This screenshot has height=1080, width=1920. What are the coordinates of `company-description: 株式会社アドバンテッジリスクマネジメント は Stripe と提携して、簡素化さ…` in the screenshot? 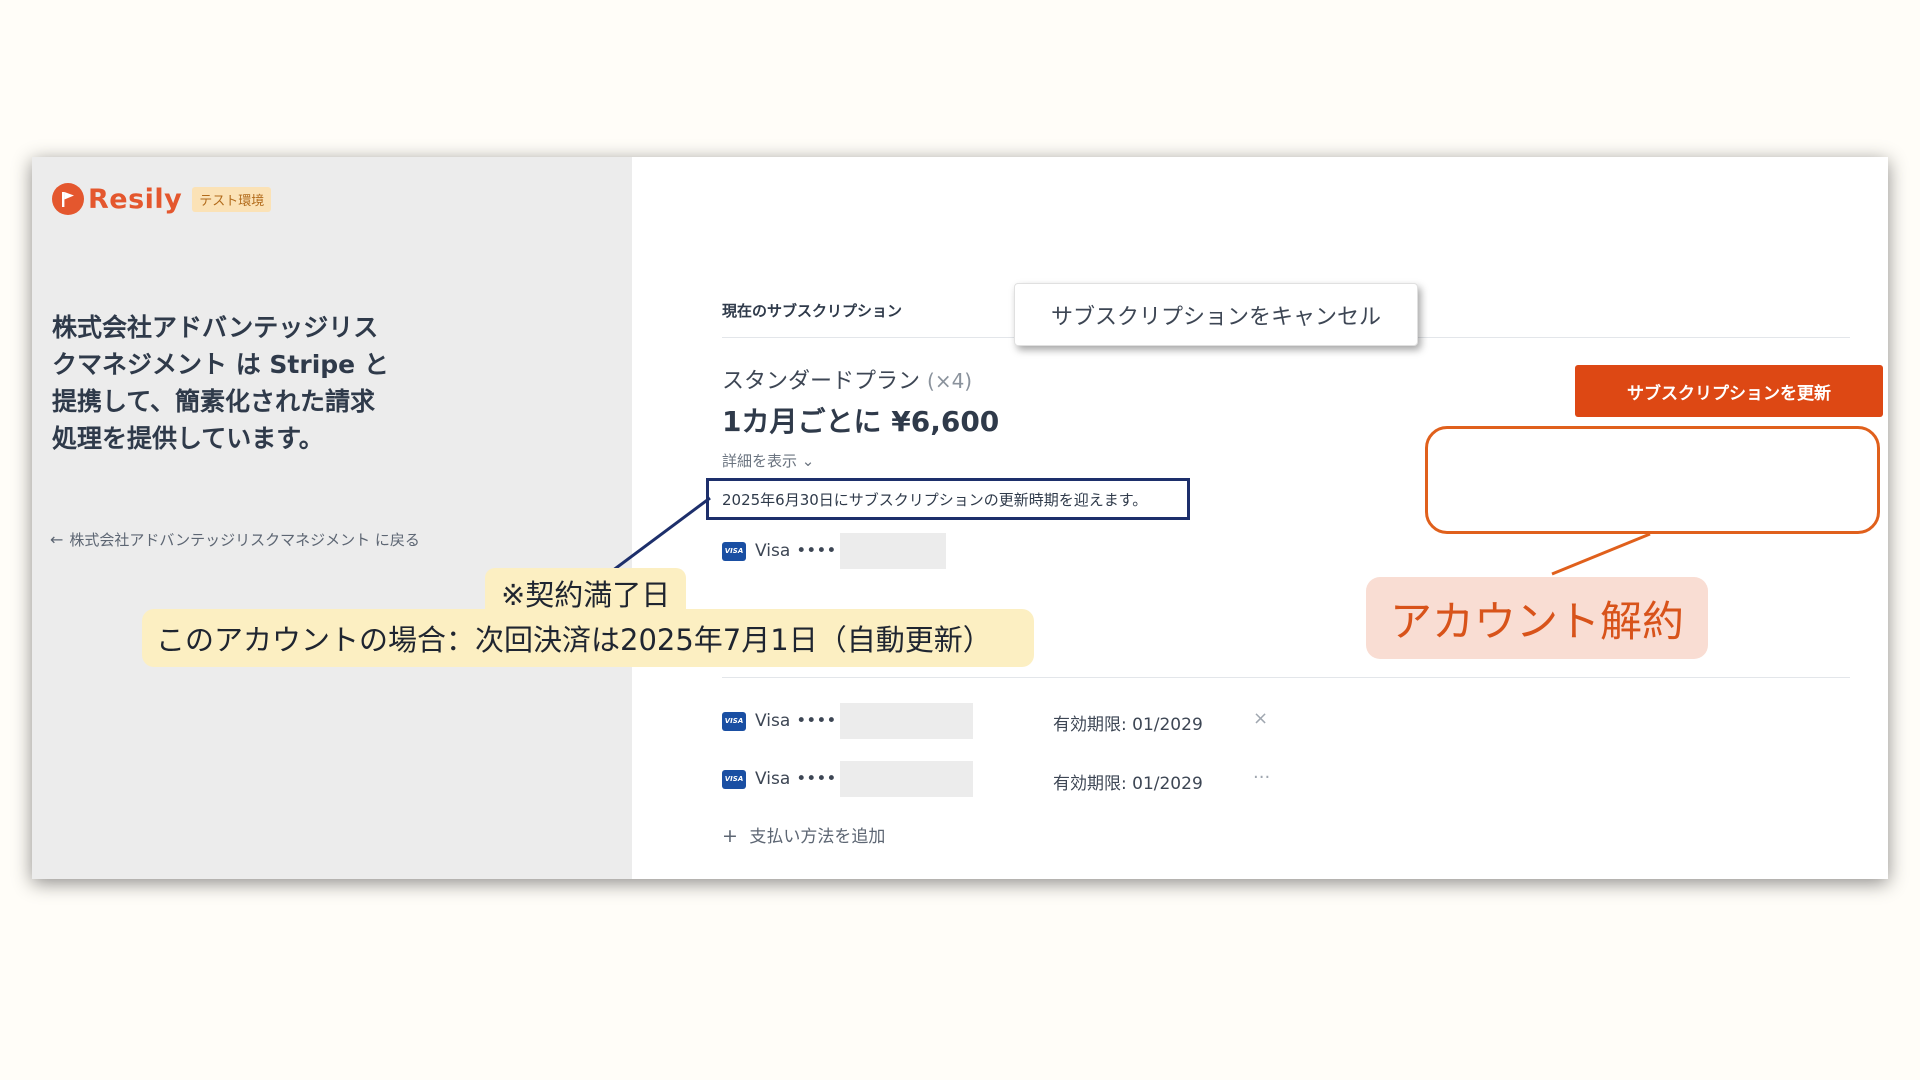 It's located at (220, 383).